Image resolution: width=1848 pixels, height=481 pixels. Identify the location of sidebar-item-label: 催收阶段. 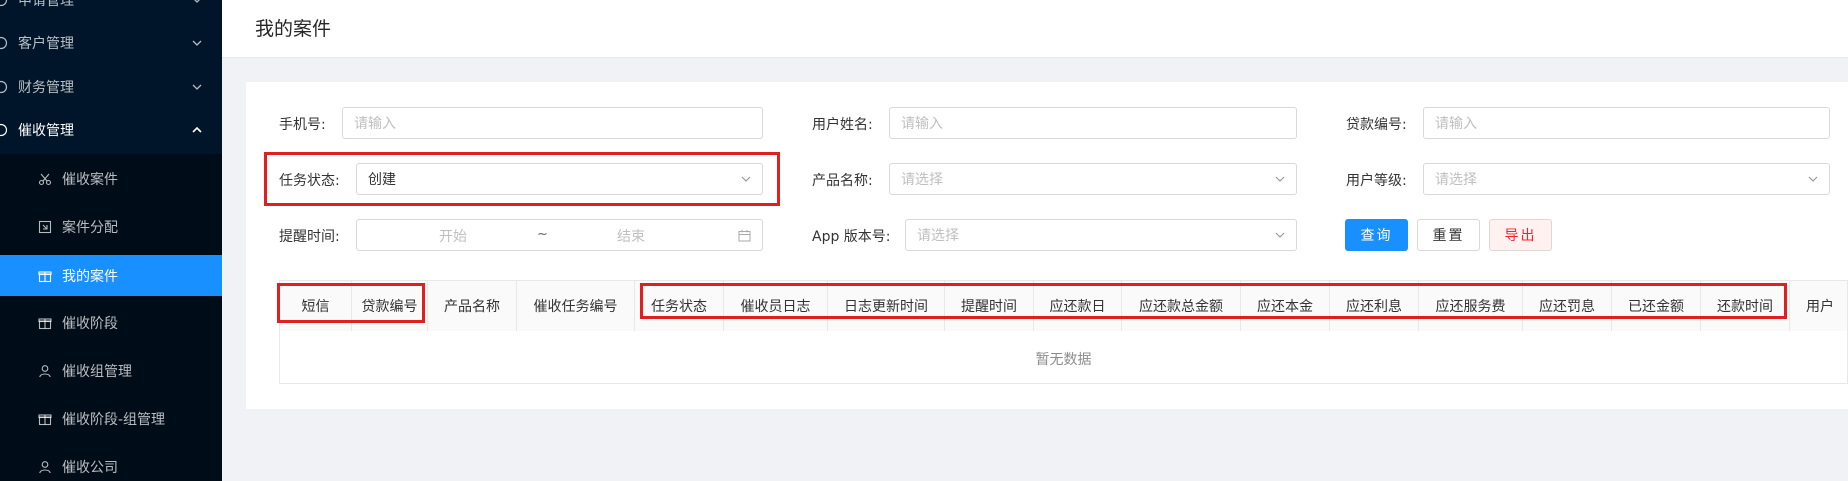
(90, 324).